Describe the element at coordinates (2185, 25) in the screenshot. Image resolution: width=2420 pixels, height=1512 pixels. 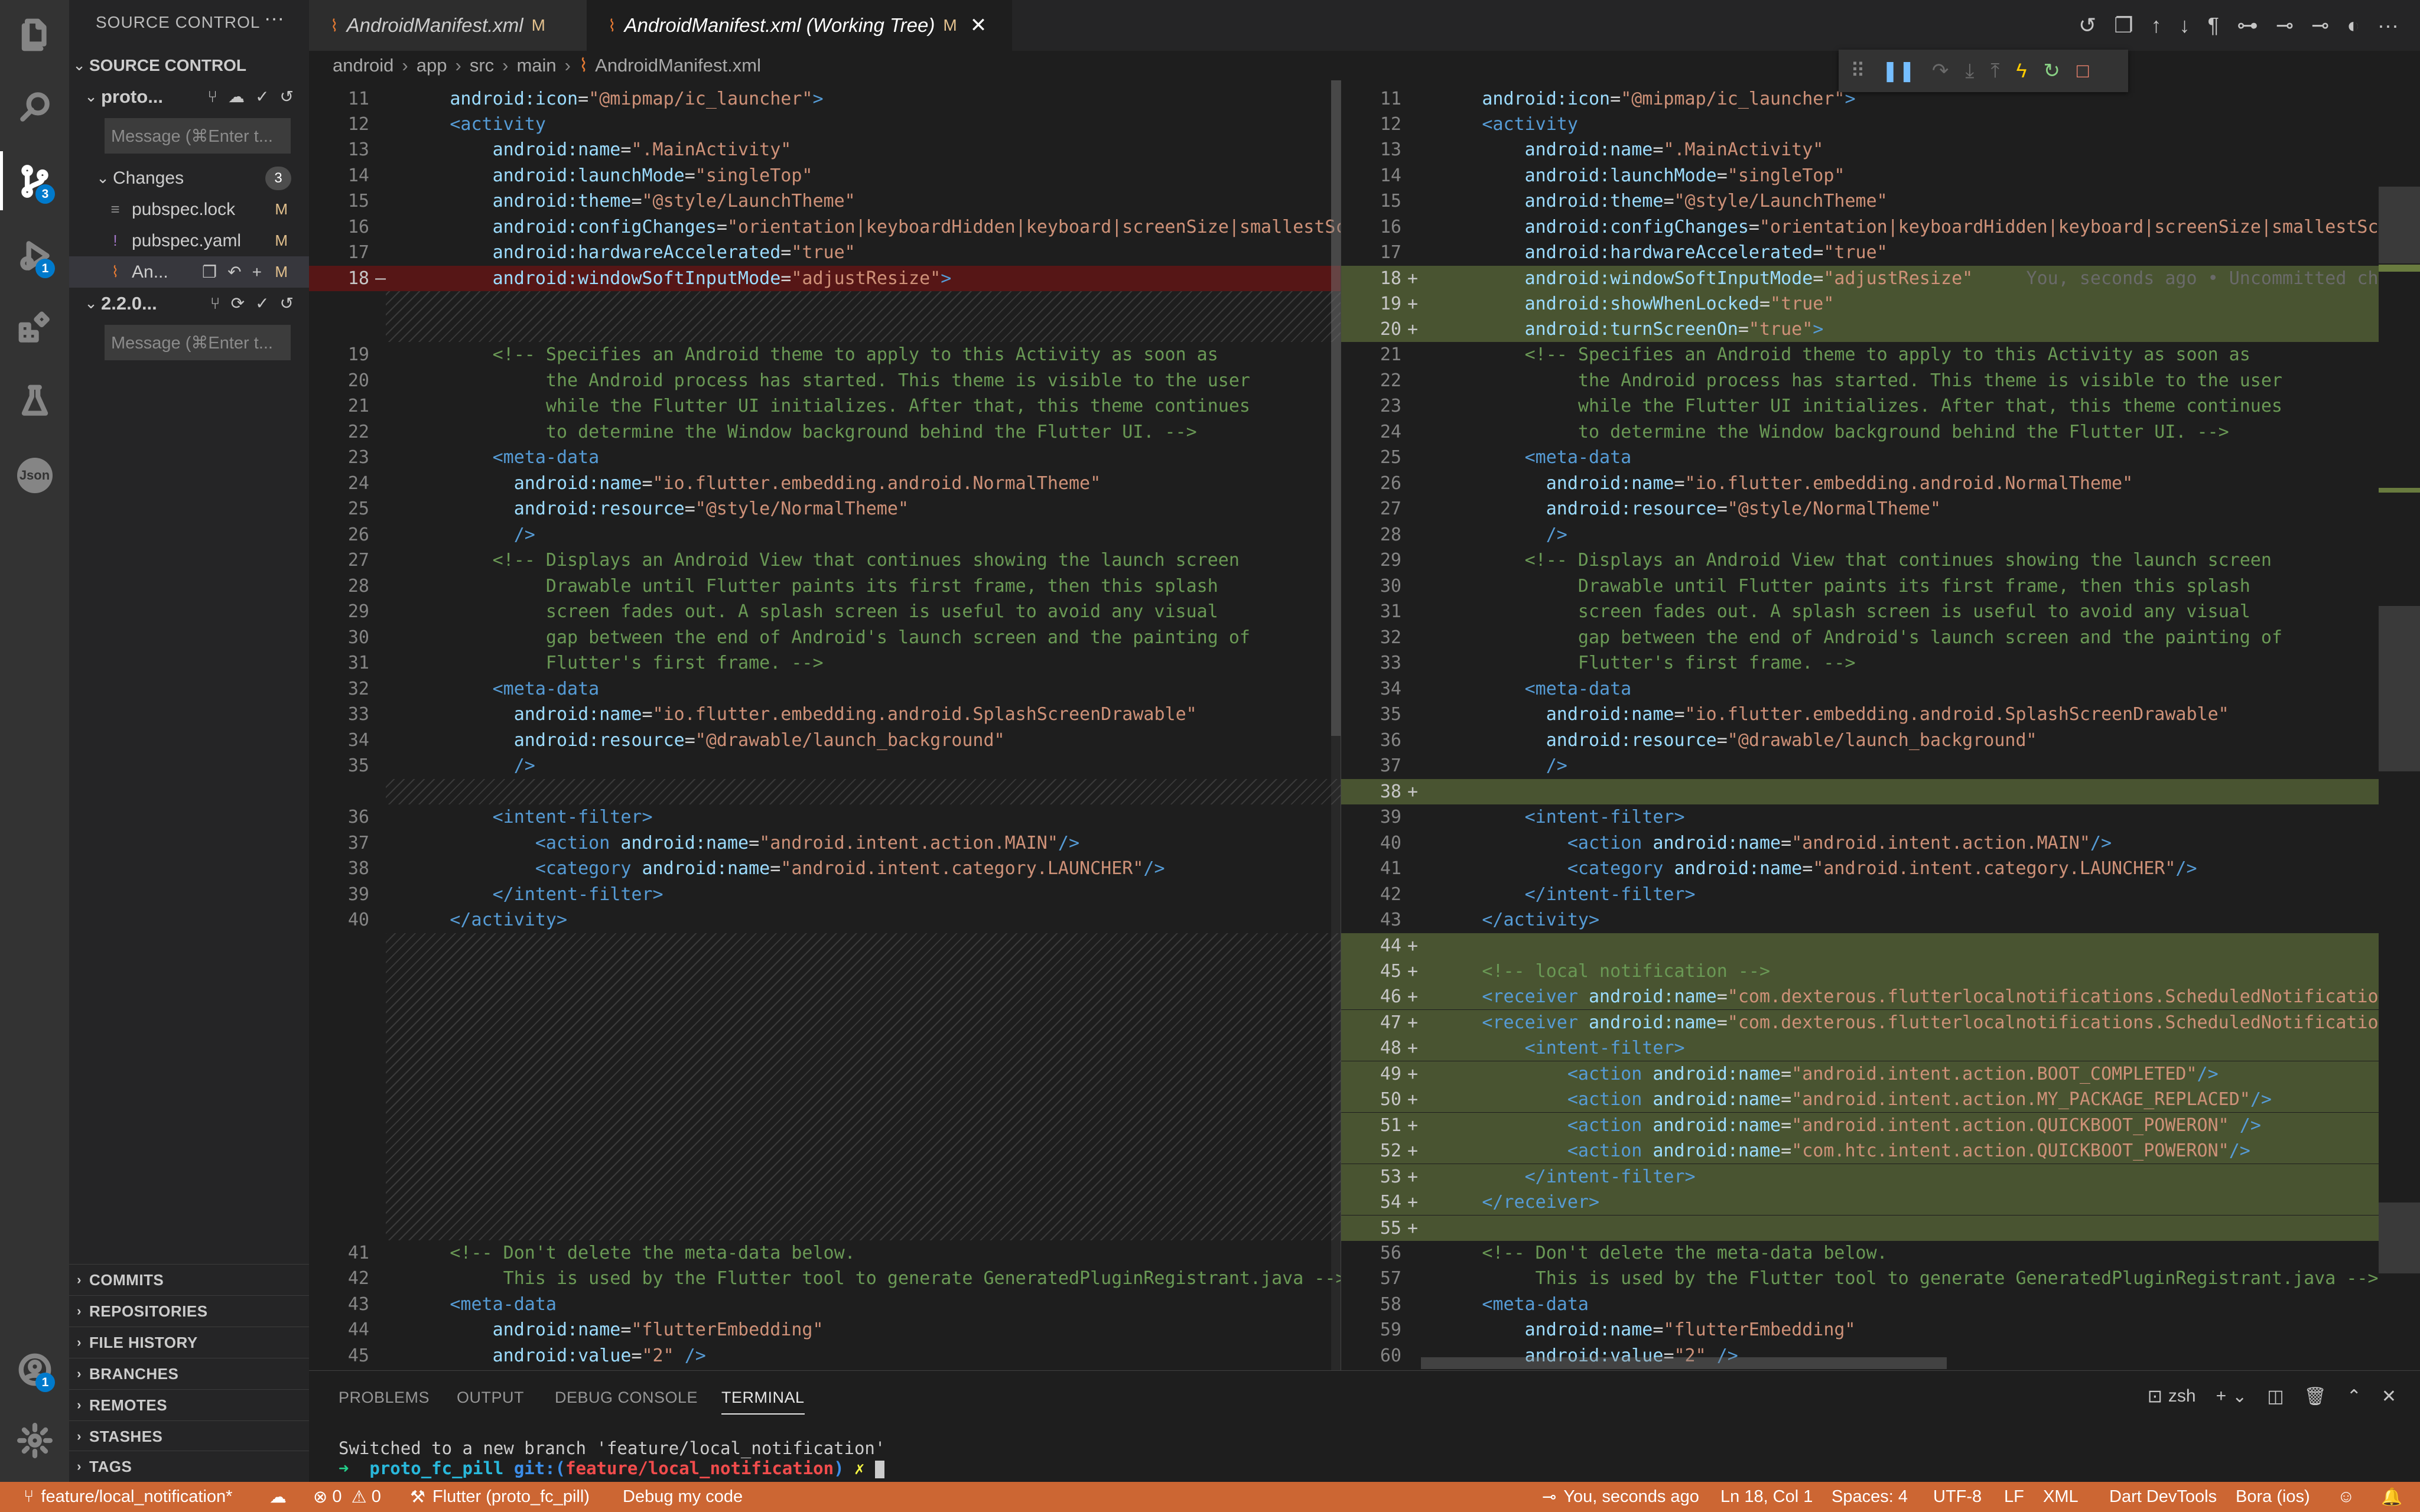
I see `arrow-down-icon: ↓` at that location.